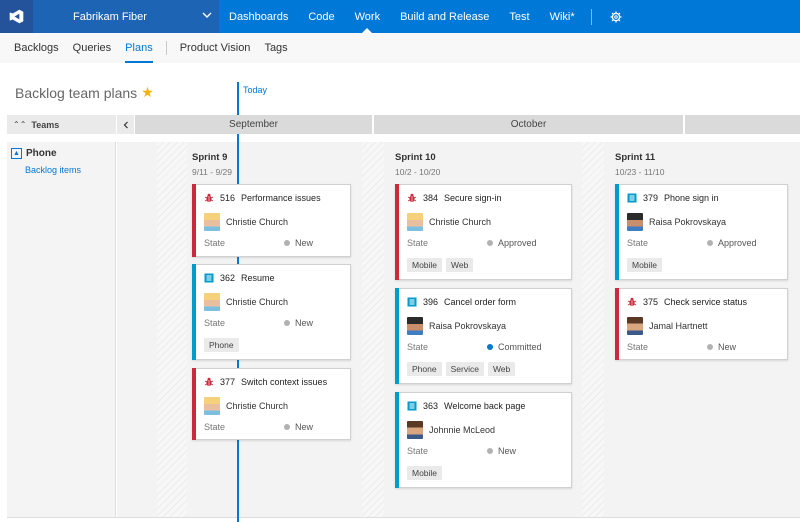 The height and width of the screenshot is (522, 800). What do you see at coordinates (417, 164) in the screenshot?
I see `sprint-header: Sprint 10 10/2 - 10/20` at bounding box center [417, 164].